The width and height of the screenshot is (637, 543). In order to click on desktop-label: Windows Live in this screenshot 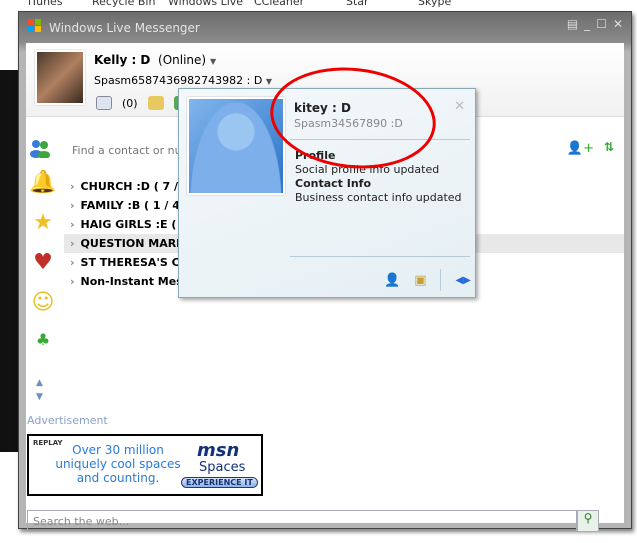, I will do `click(205, 4)`.